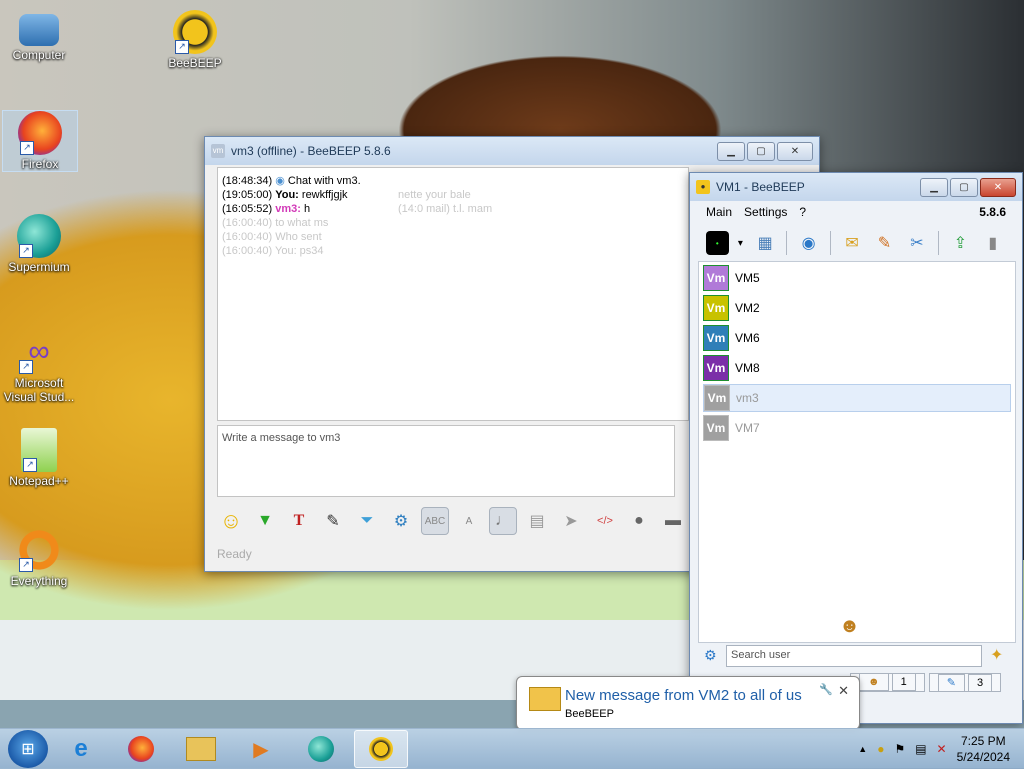 The width and height of the screenshot is (1024, 769). Describe the element at coordinates (273, 251) in the screenshot. I see `faded-history-line: (16:00:40) You: ps34` at that location.